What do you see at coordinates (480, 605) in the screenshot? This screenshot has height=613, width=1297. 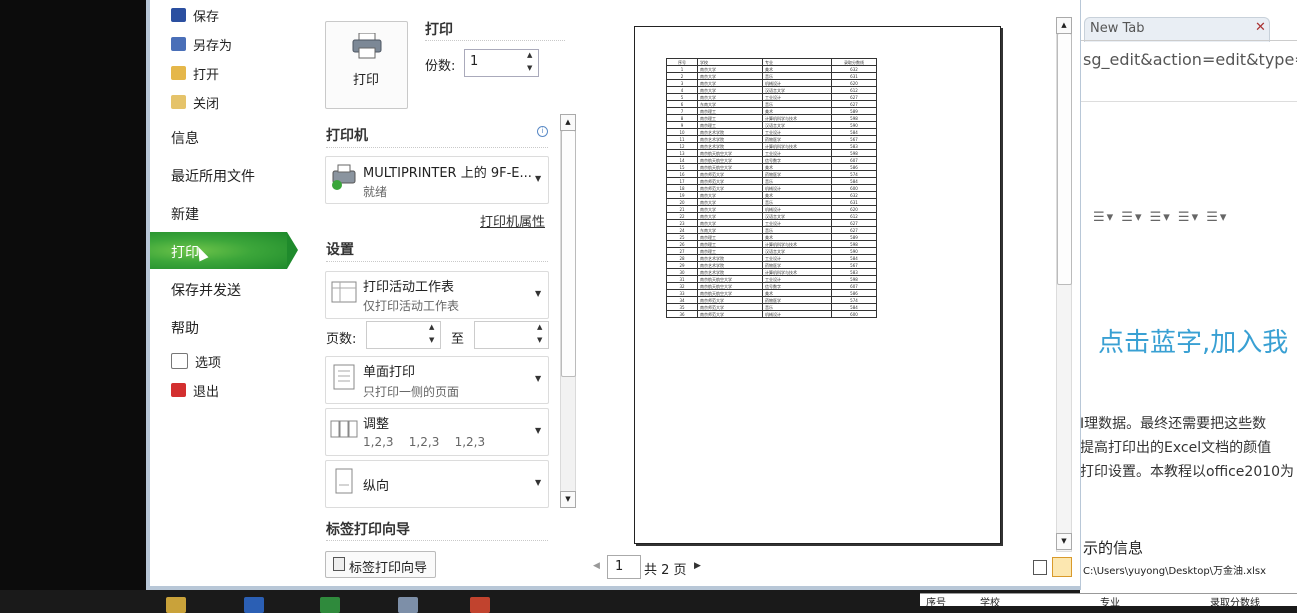 I see `taskbar-powerpoint-icon` at bounding box center [480, 605].